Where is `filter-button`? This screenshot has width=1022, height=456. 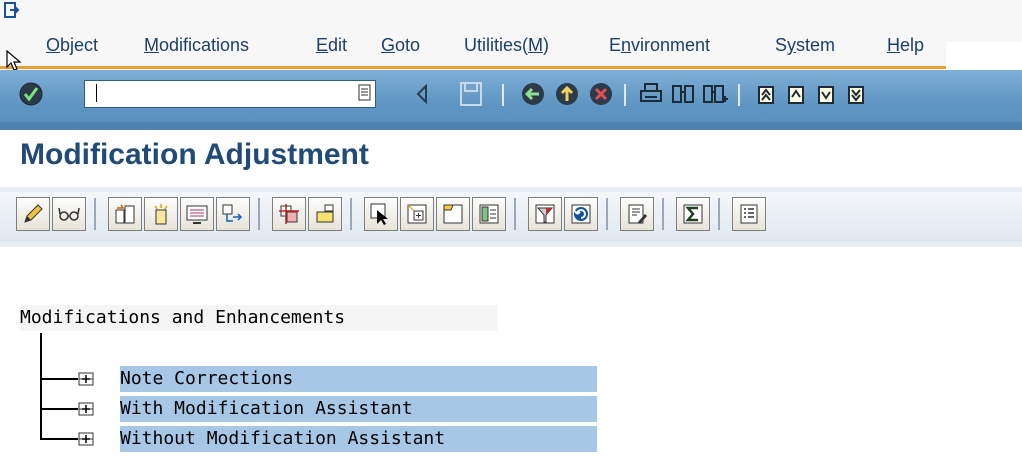 filter-button is located at coordinates (545, 214).